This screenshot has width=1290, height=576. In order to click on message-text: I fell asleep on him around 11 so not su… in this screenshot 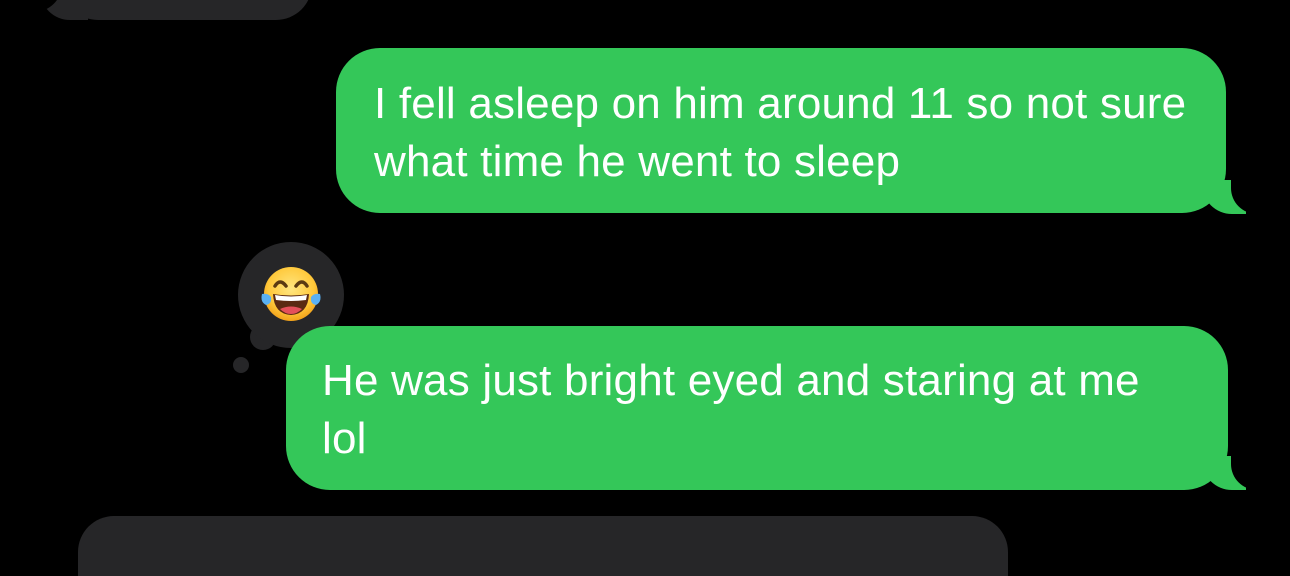, I will do `click(780, 132)`.